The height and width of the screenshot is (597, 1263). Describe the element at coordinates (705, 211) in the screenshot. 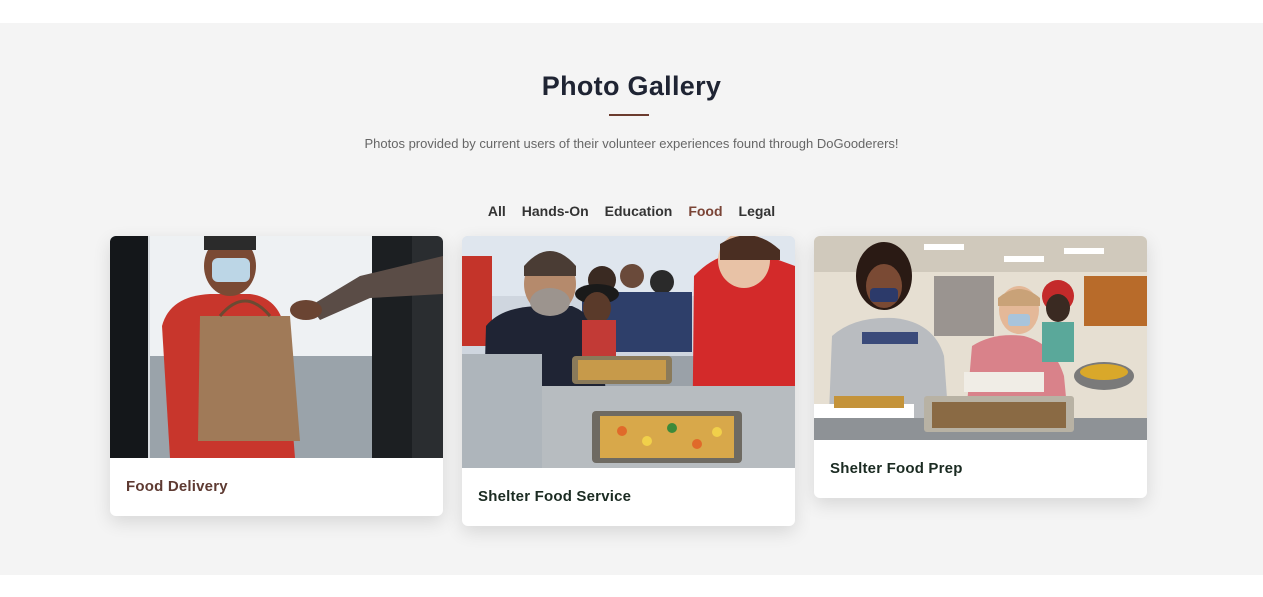

I see `filter-food: Food` at that location.